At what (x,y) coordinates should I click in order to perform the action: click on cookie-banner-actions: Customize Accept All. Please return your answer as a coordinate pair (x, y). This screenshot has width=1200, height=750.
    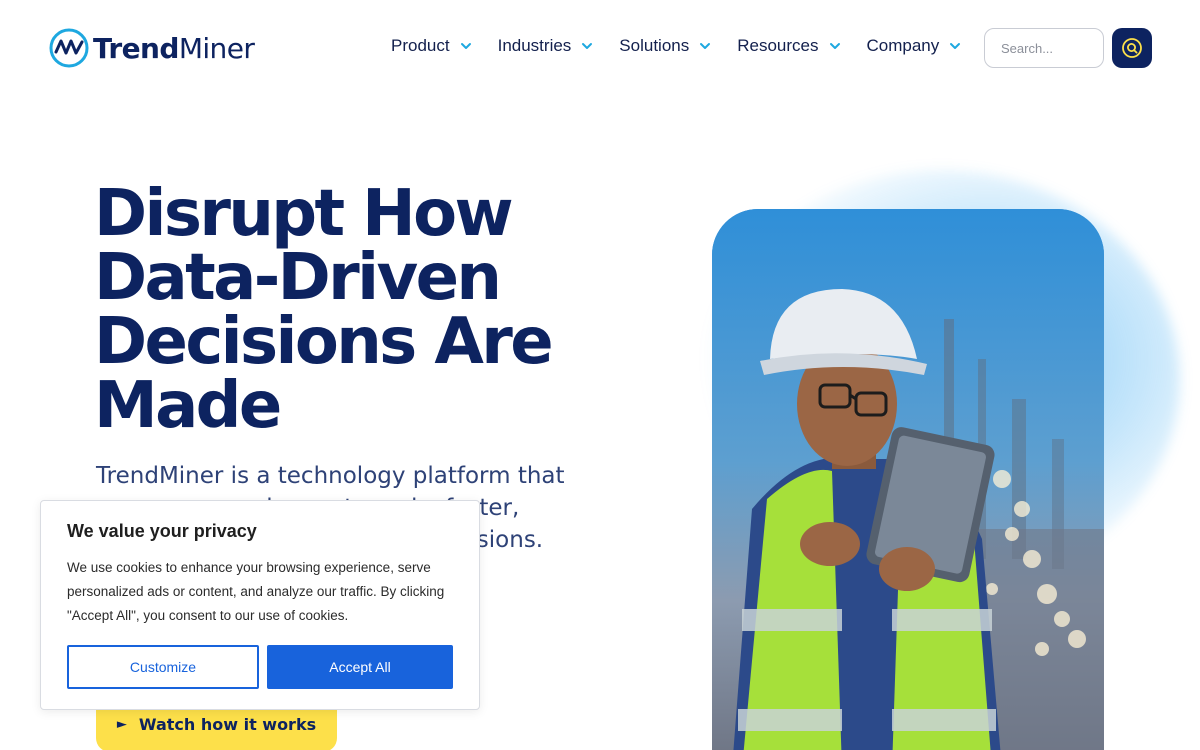
    Looking at the image, I should click on (260, 667).